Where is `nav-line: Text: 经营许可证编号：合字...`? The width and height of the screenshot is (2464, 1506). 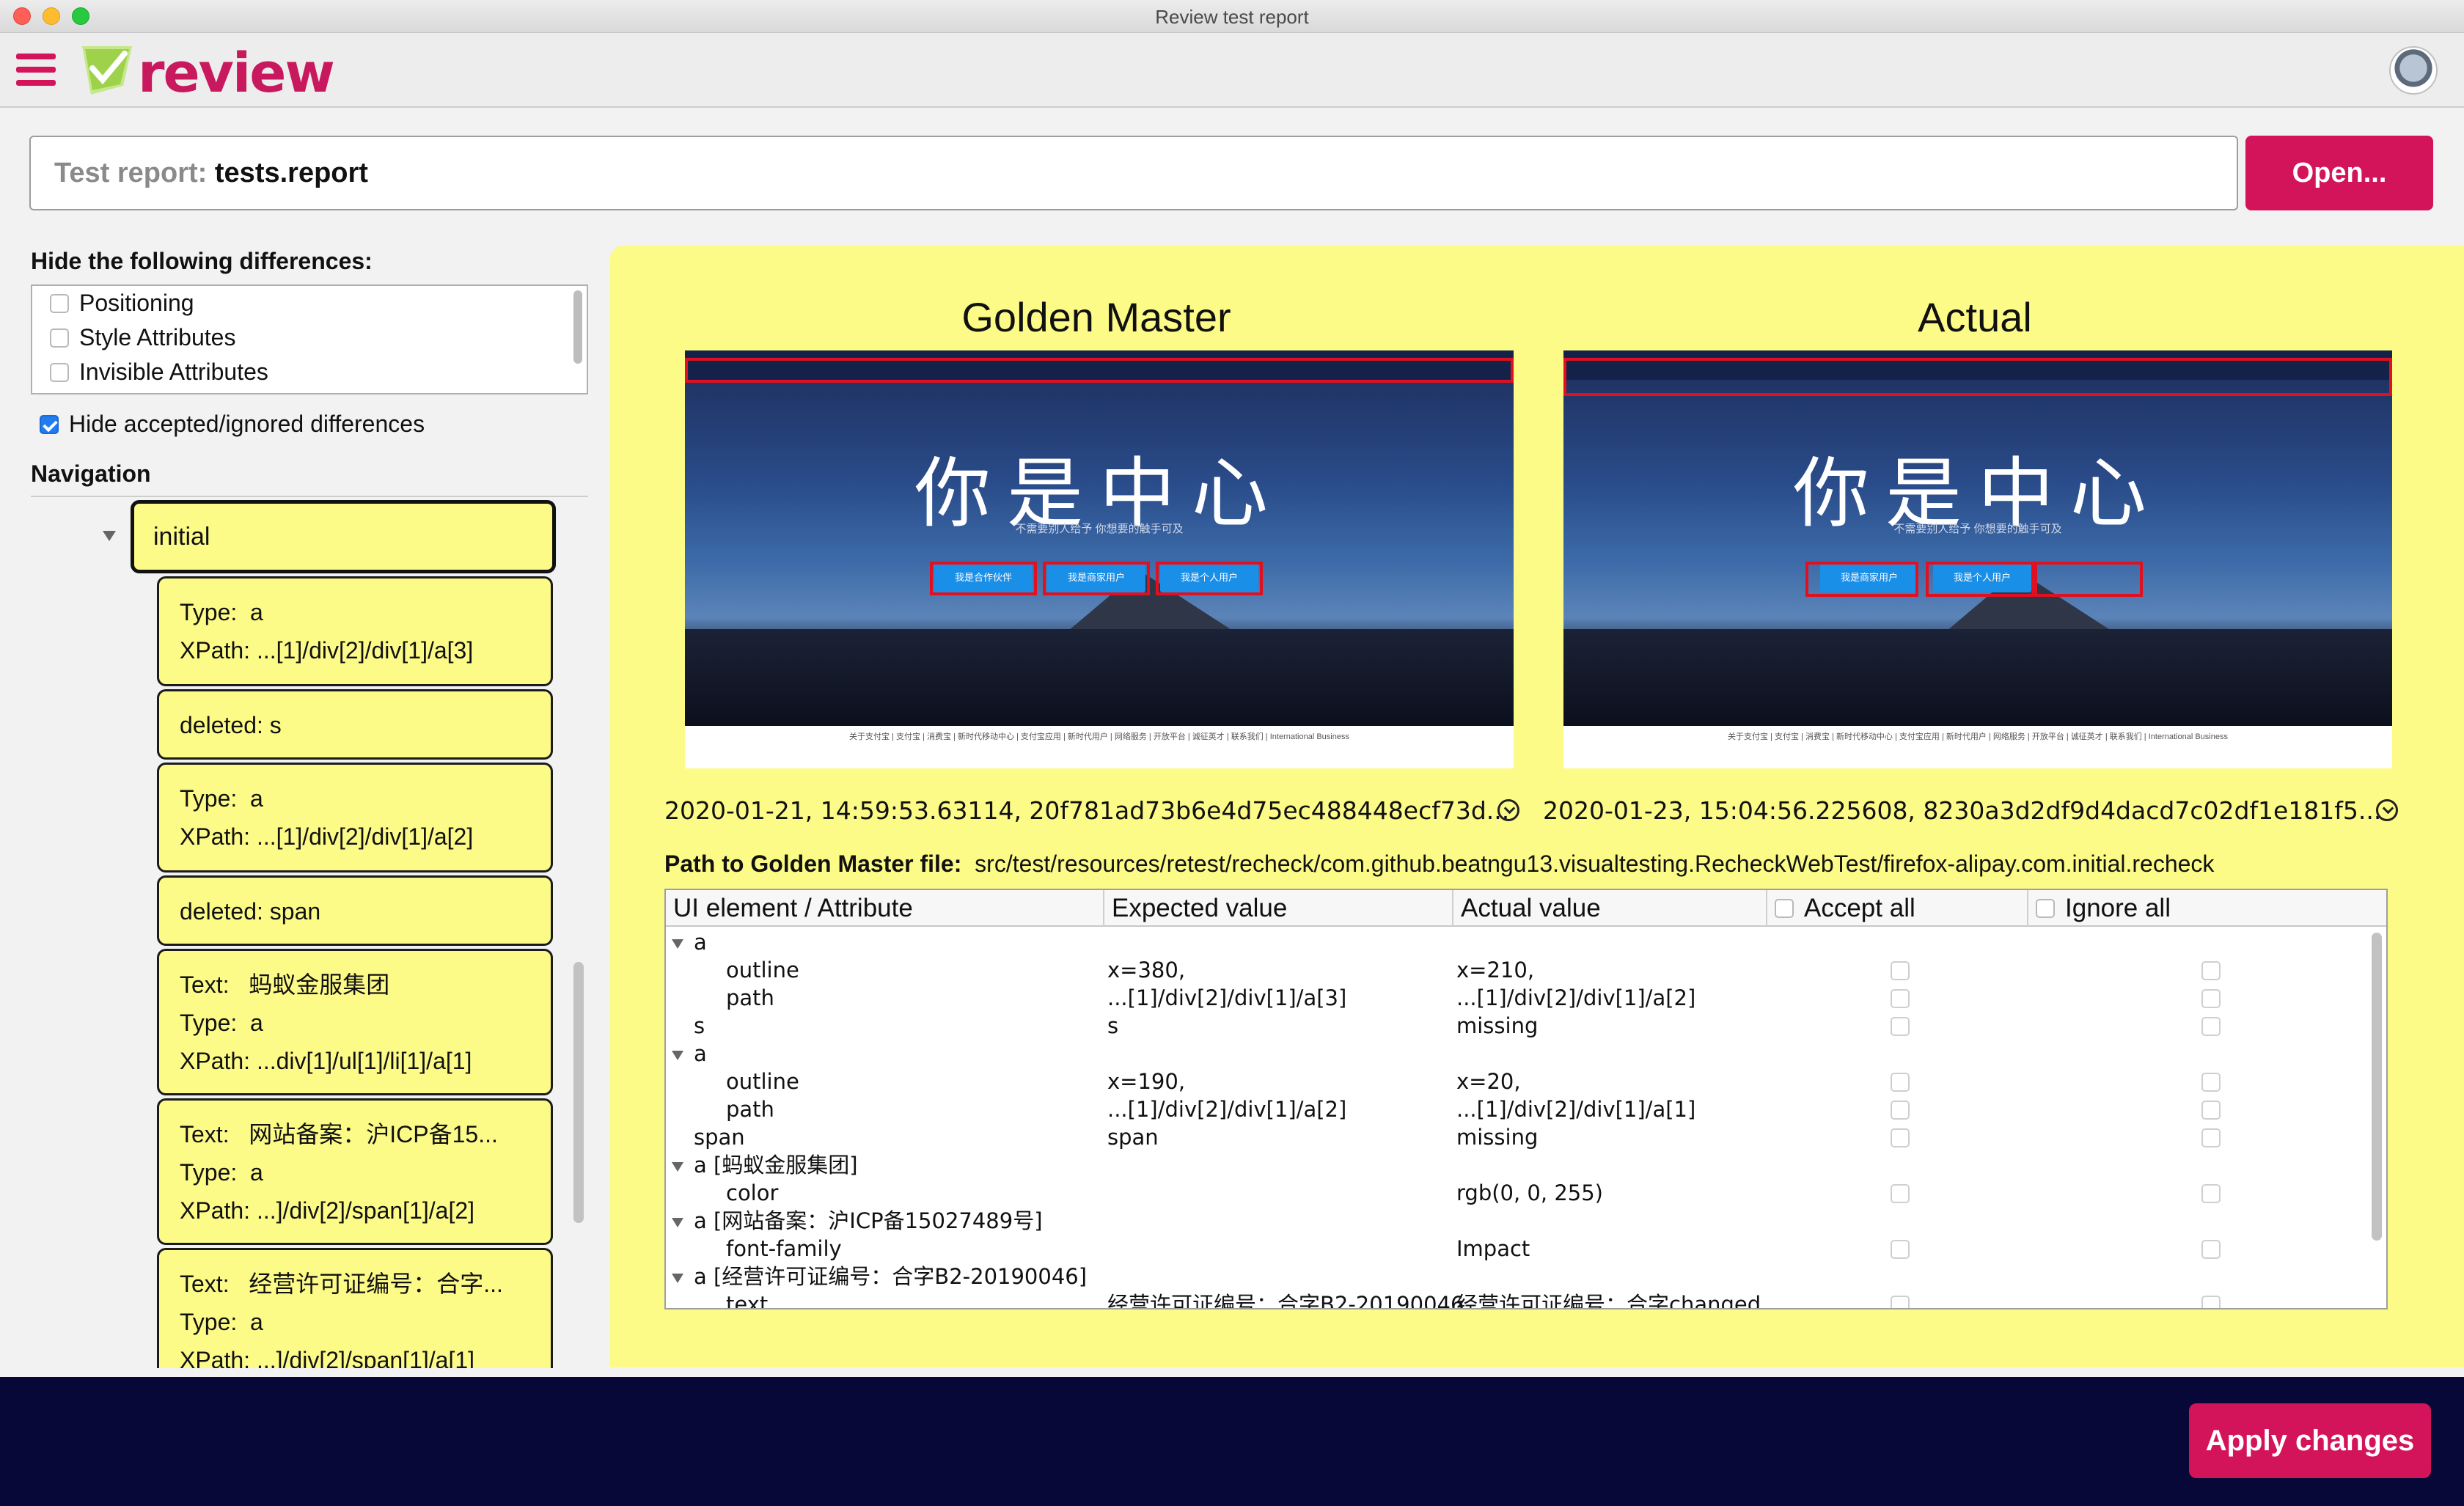
nav-line: Text: 经营许可证编号：合字... is located at coordinates (341, 1284).